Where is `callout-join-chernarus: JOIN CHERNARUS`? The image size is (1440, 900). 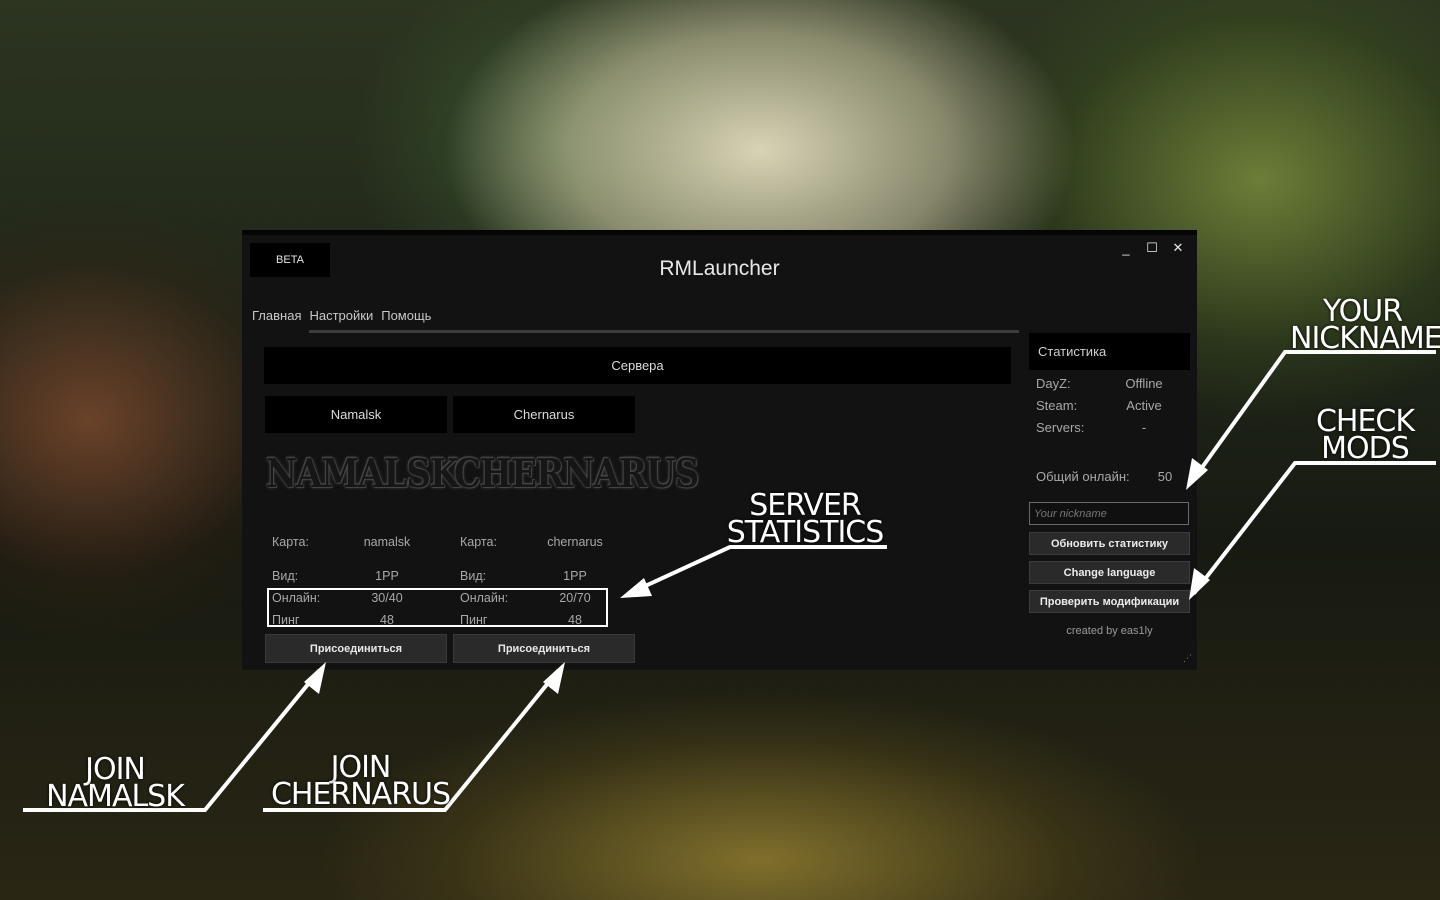 callout-join-chernarus: JOIN CHERNARUS is located at coordinates (360, 782).